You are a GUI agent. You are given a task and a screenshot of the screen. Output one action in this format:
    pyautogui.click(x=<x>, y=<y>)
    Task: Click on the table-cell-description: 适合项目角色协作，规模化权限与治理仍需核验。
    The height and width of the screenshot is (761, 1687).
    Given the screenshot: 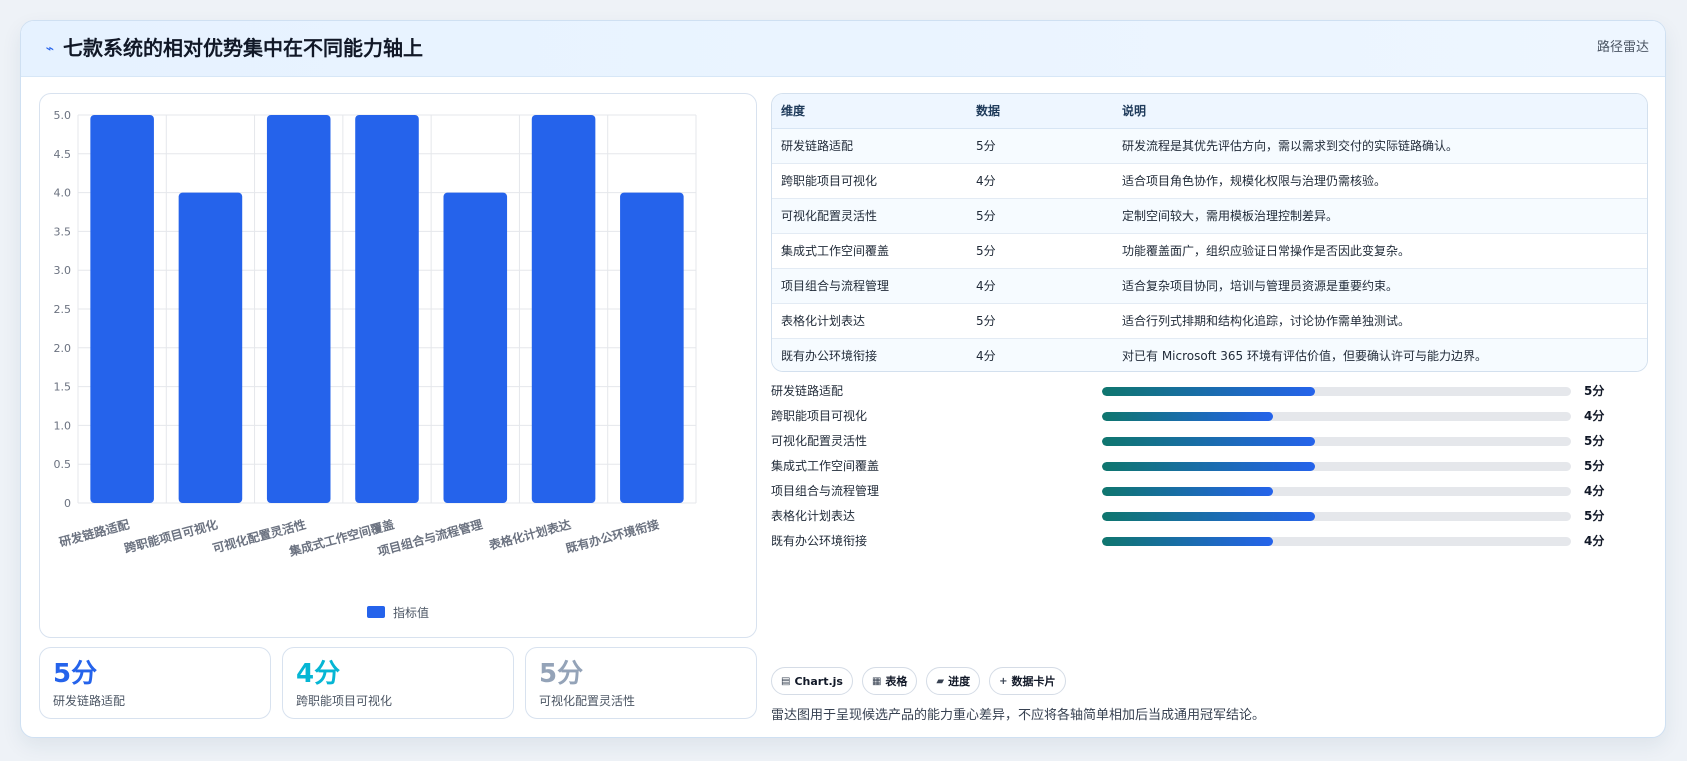 What is the action you would take?
    pyautogui.click(x=1380, y=181)
    